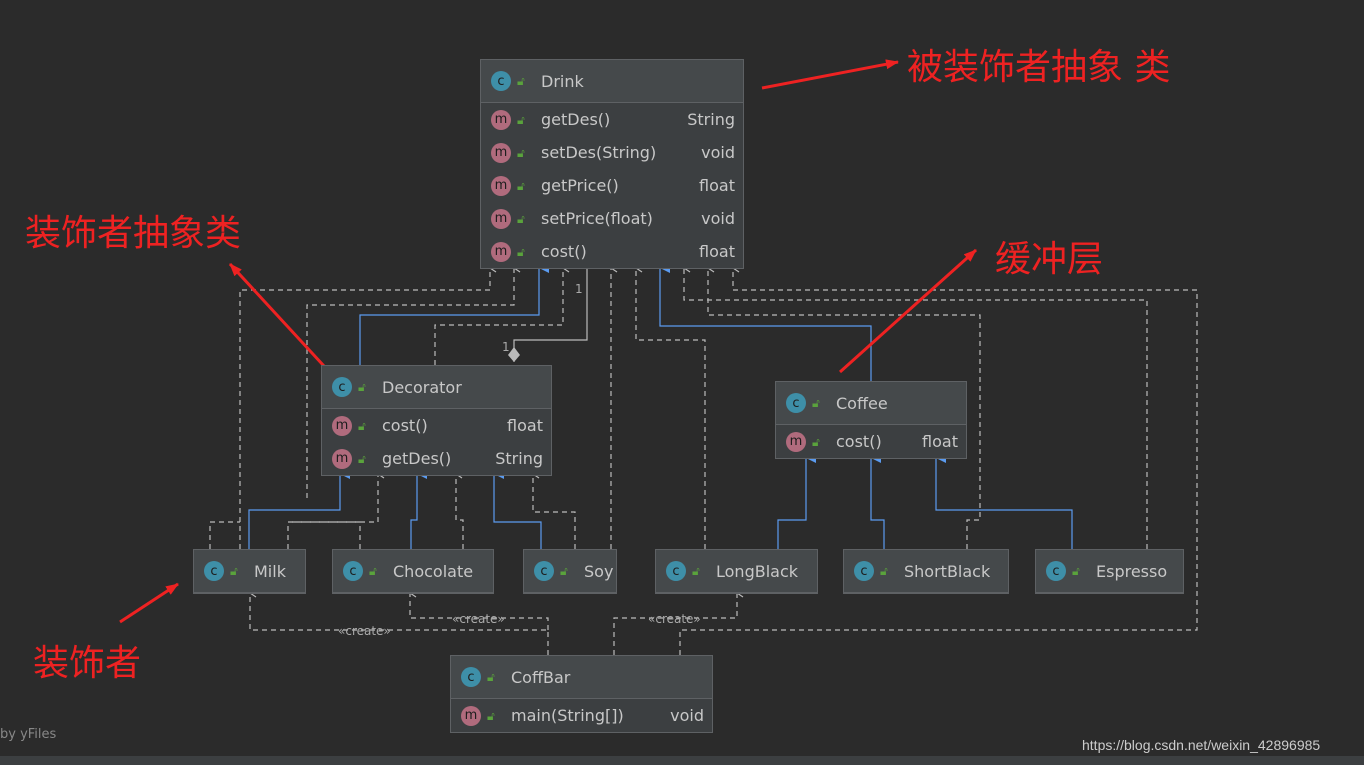 Image resolution: width=1364 pixels, height=765 pixels. Describe the element at coordinates (417, 458) in the screenshot. I see `method-name: getDes()` at that location.